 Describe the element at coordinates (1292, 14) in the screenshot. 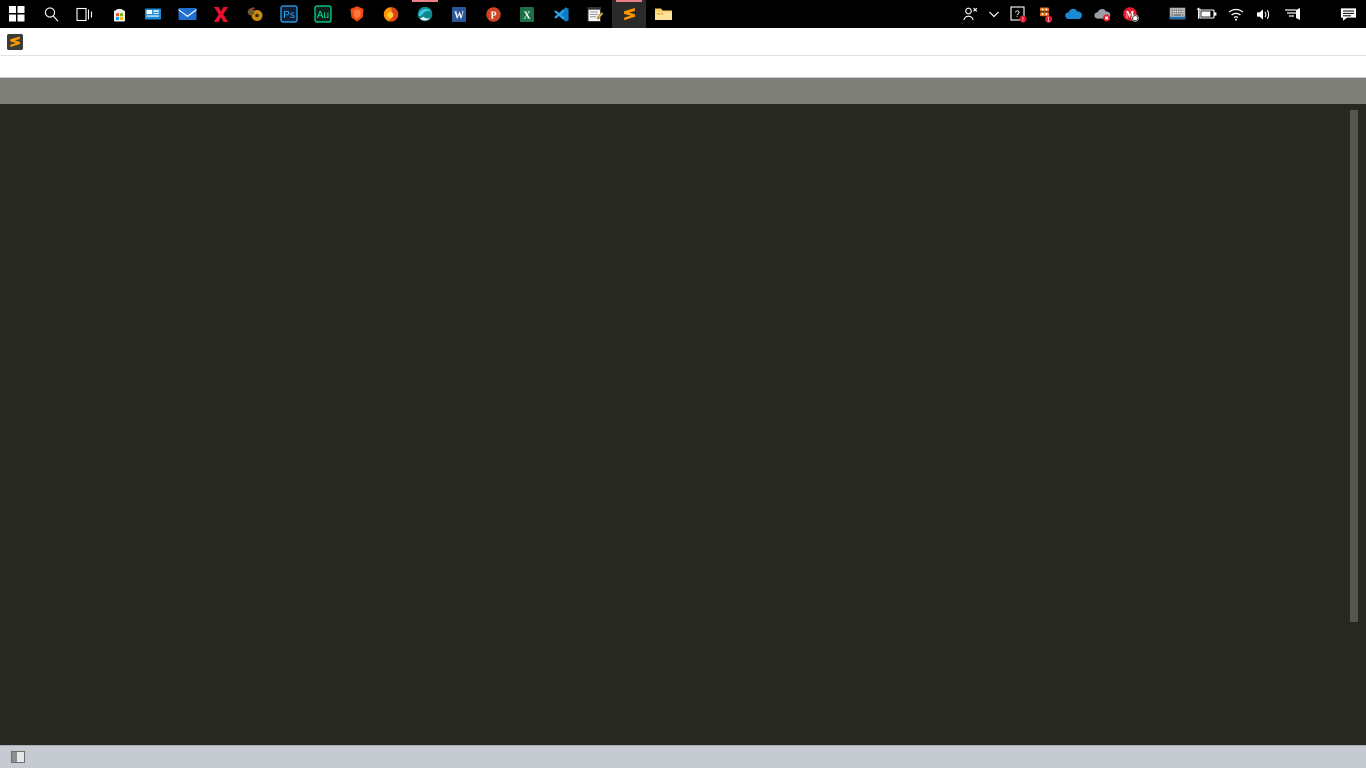

I see `network-icon` at that location.